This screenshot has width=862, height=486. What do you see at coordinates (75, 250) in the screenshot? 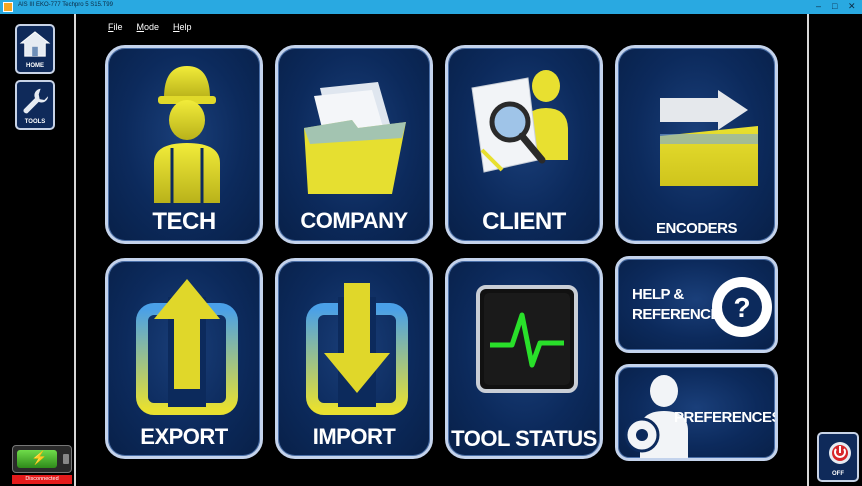
I see `left-divider` at bounding box center [75, 250].